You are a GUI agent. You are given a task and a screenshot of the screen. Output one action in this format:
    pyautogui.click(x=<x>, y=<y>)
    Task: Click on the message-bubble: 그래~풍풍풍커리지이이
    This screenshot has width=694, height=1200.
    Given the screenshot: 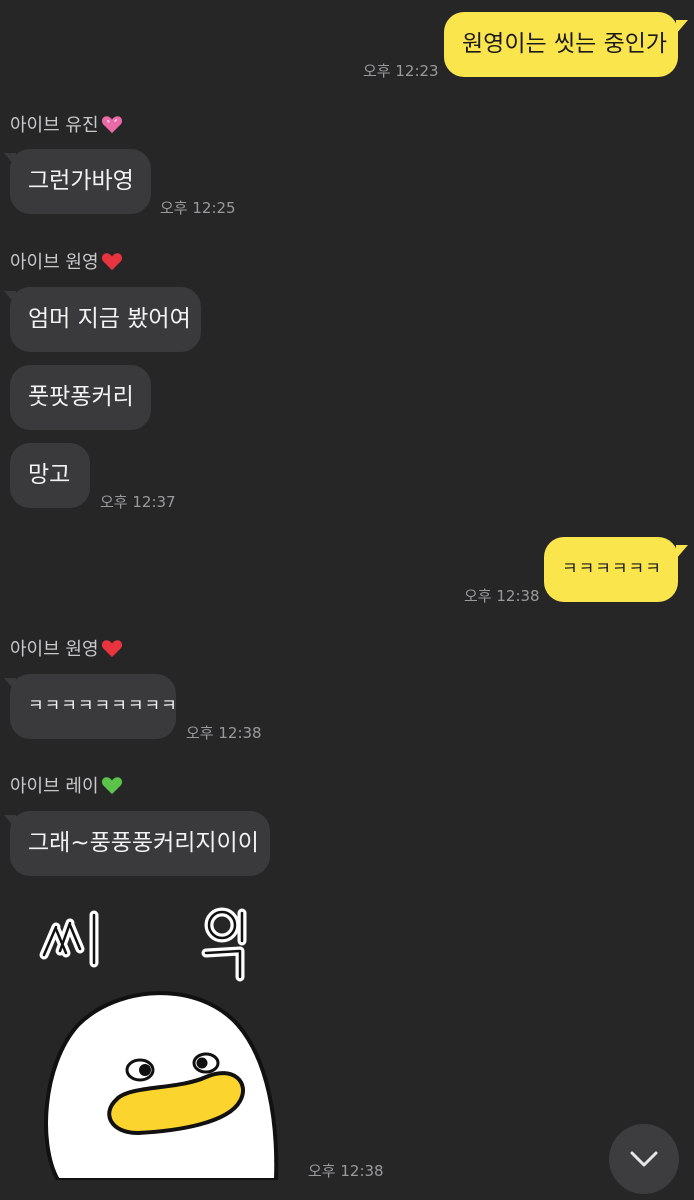 What is the action you would take?
    pyautogui.click(x=140, y=843)
    